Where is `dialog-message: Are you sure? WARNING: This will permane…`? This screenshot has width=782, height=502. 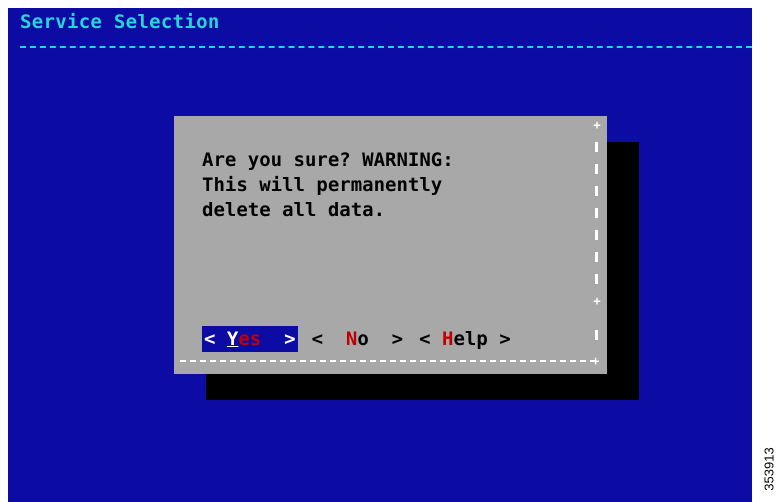 dialog-message: Are you sure? WARNING: This will permane… is located at coordinates (328, 185).